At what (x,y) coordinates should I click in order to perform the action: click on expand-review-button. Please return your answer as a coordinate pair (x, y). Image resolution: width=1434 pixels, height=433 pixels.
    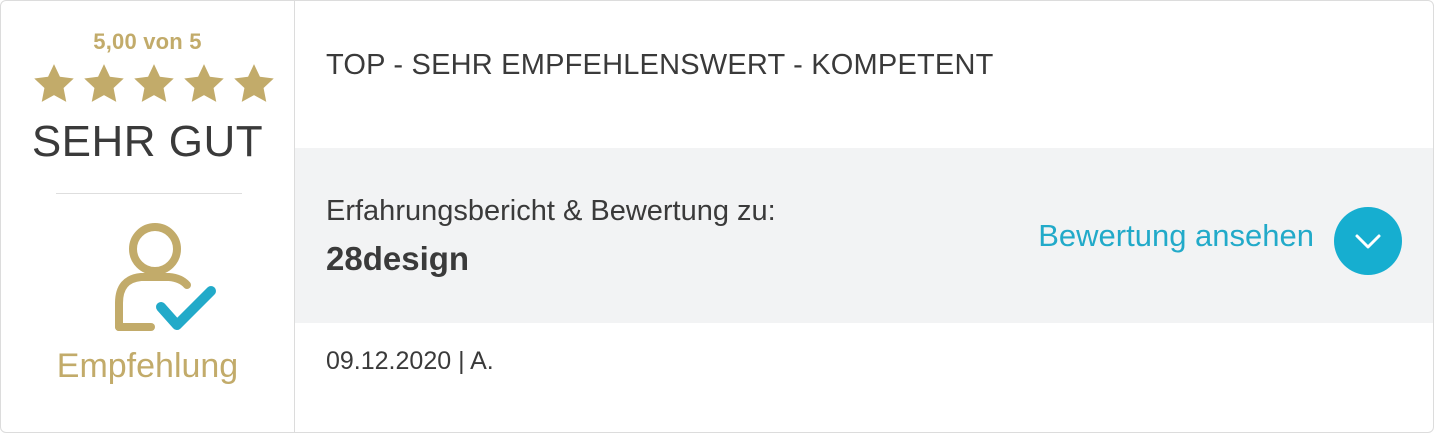
    Looking at the image, I should click on (1368, 241).